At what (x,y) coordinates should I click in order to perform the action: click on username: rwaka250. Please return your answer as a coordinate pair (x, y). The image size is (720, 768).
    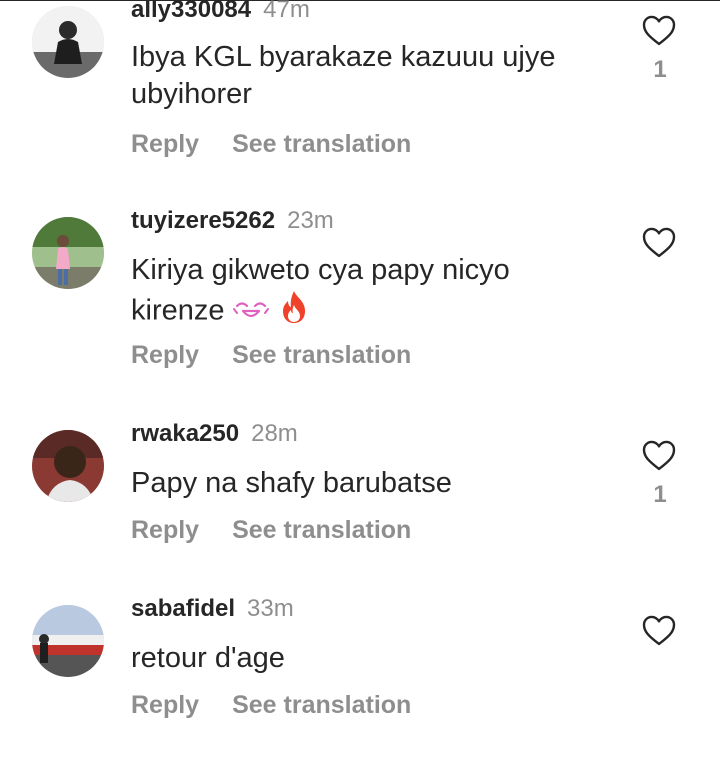
    Looking at the image, I should click on (185, 433).